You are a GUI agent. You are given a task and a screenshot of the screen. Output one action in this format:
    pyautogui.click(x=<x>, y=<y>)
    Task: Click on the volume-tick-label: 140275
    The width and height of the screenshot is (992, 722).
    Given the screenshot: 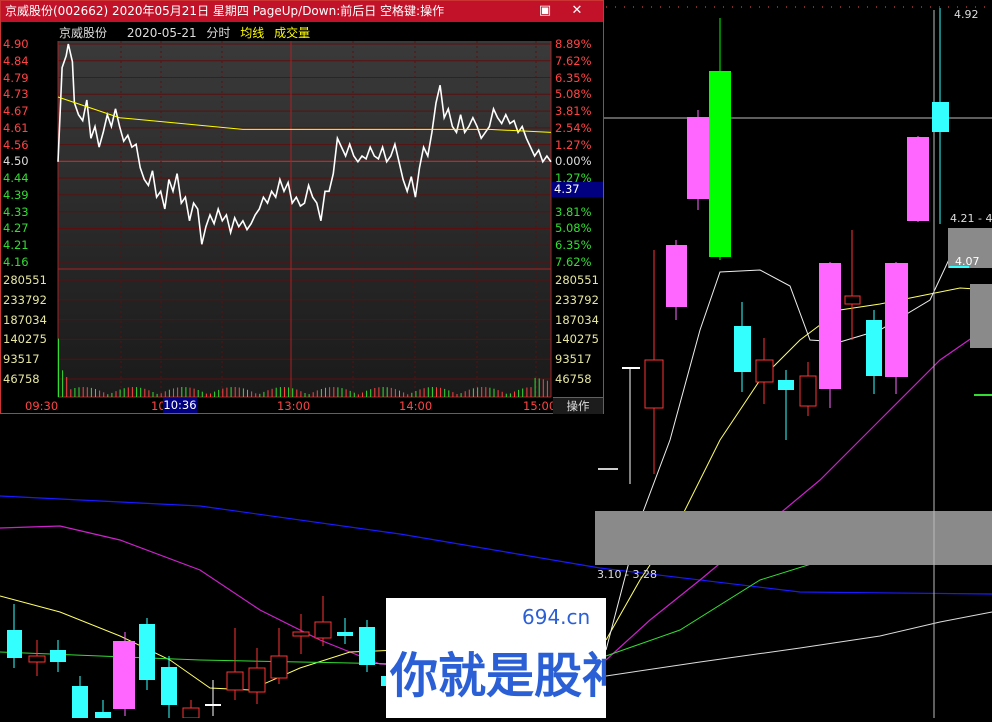 What is the action you would take?
    pyautogui.click(x=25, y=339)
    